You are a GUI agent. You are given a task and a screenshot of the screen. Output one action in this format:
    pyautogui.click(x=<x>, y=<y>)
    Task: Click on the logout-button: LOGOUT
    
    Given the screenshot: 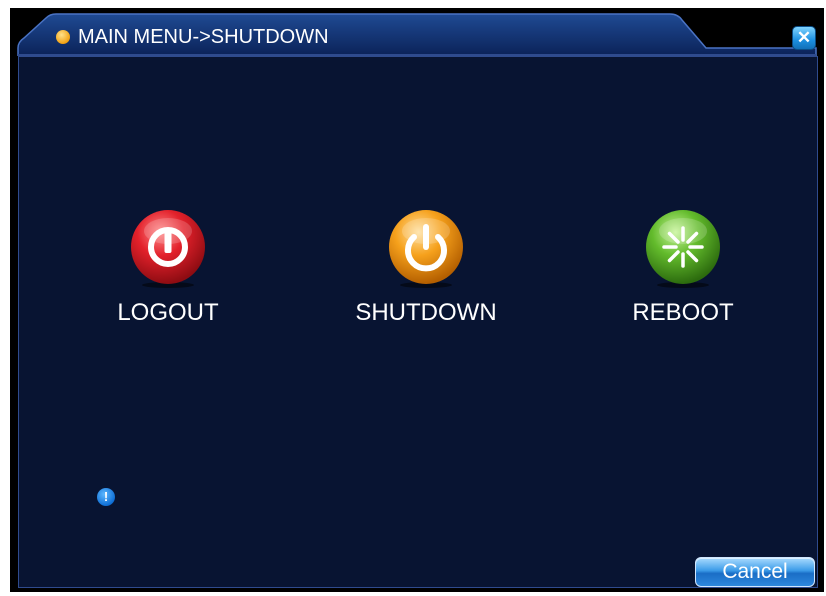 What is the action you would take?
    pyautogui.click(x=168, y=274)
    